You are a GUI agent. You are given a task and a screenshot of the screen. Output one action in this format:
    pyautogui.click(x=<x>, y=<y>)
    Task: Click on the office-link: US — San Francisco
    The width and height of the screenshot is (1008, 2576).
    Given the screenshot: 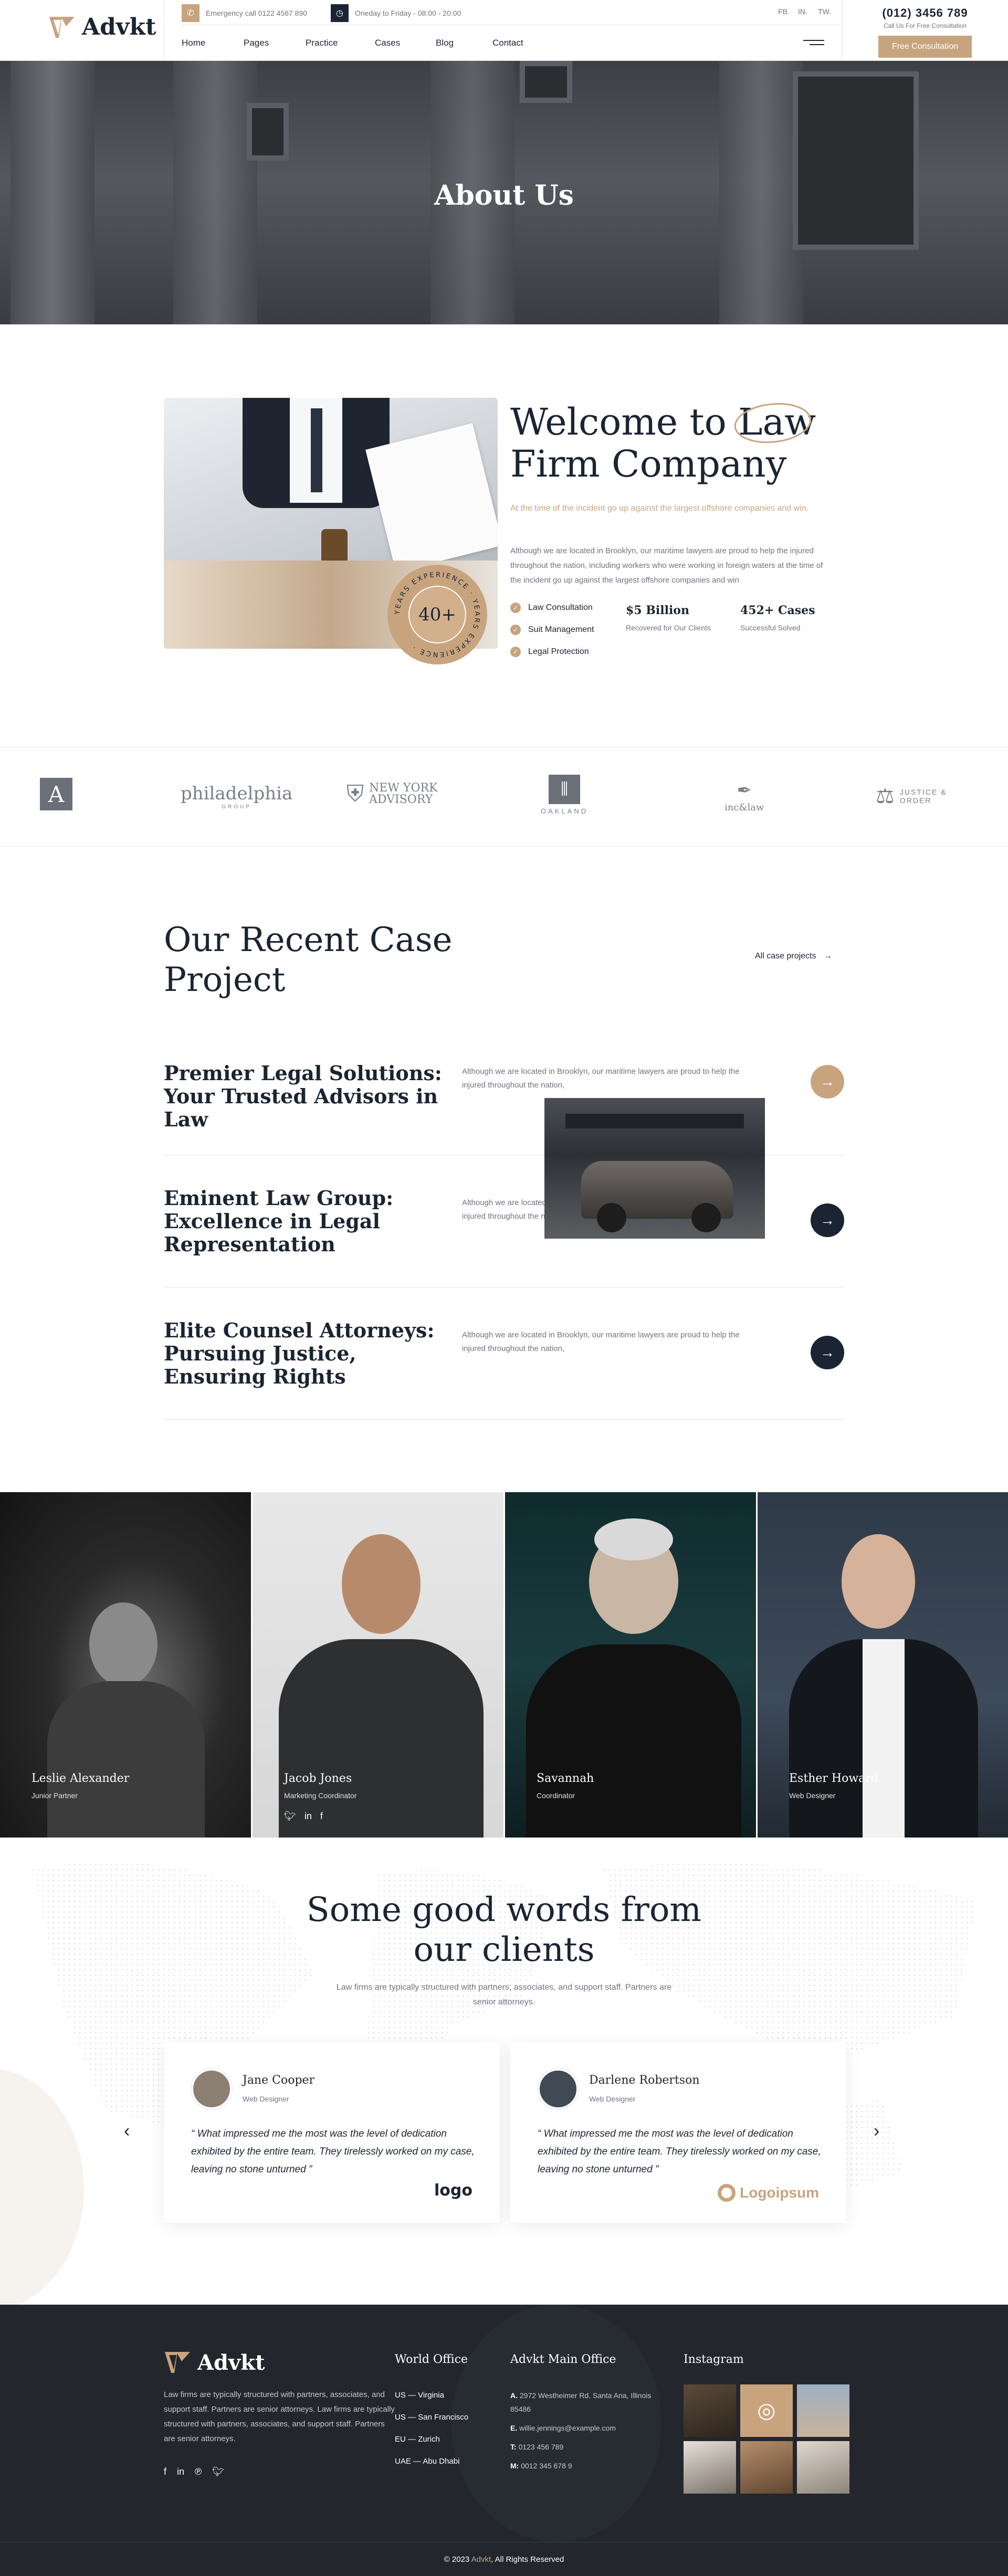 What is the action you would take?
    pyautogui.click(x=431, y=2417)
    